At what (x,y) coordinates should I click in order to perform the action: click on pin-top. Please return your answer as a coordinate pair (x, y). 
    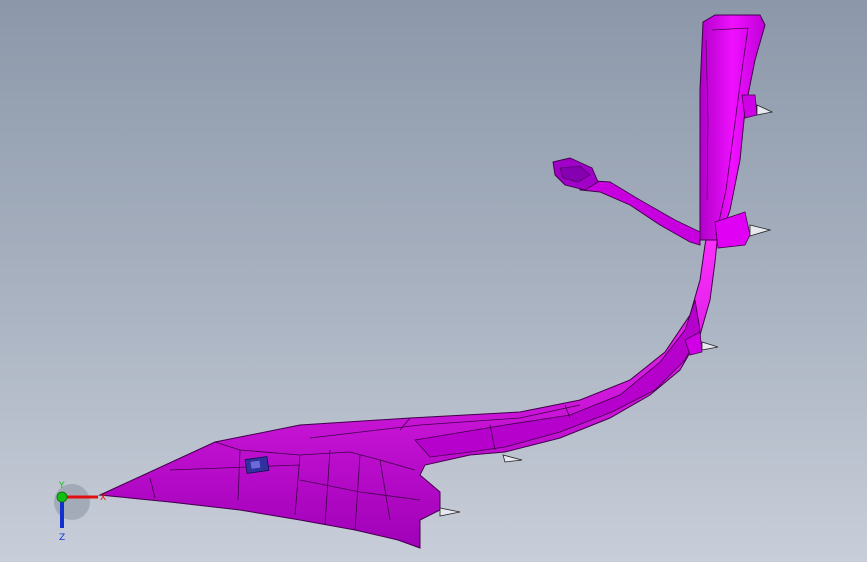
    Looking at the image, I should click on (765, 110).